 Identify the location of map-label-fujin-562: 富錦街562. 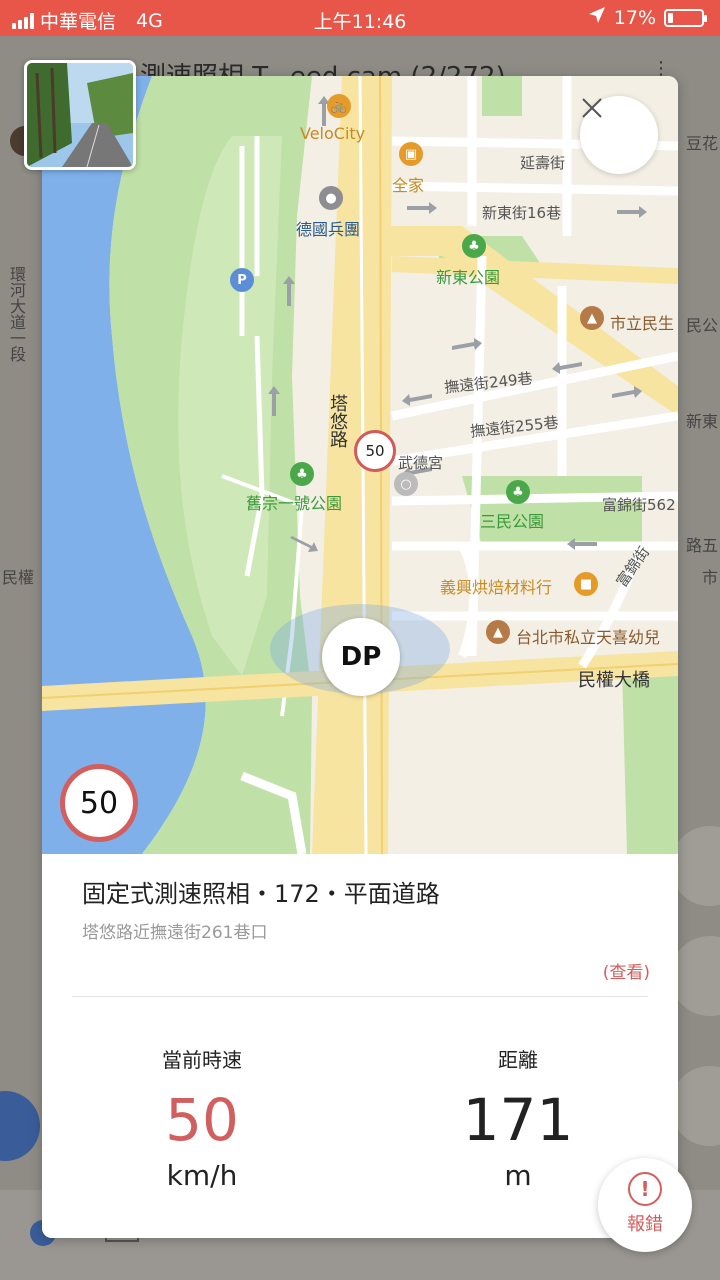
(639, 505).